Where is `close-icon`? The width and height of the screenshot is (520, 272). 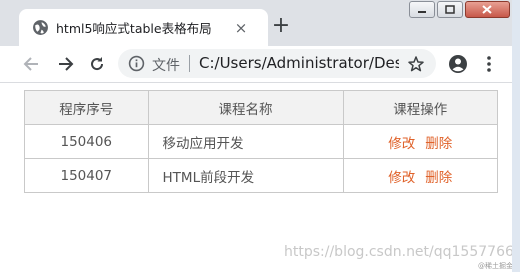
close-icon is located at coordinates (487, 9).